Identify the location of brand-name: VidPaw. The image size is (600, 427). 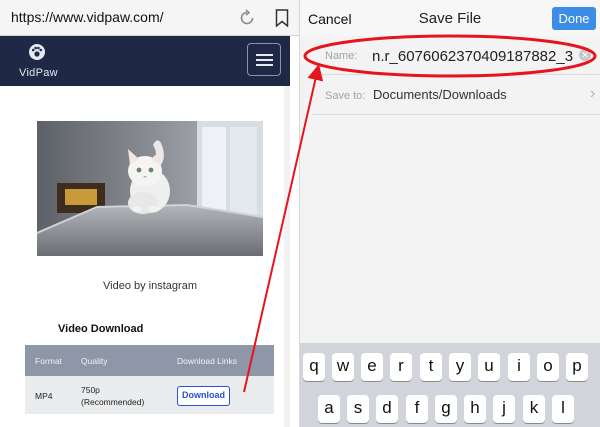
(38, 73).